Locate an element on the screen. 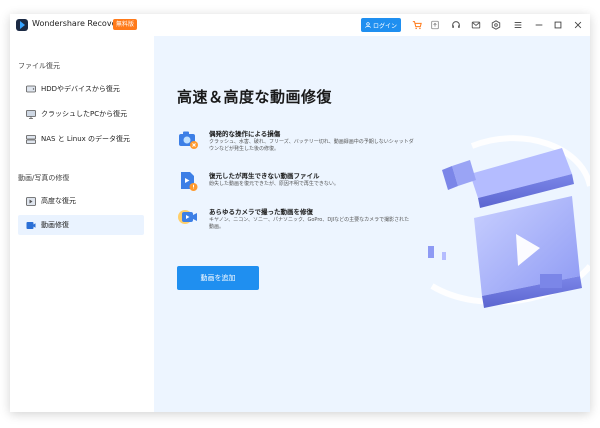 The image size is (600, 428). mail-icon is located at coordinates (476, 25).